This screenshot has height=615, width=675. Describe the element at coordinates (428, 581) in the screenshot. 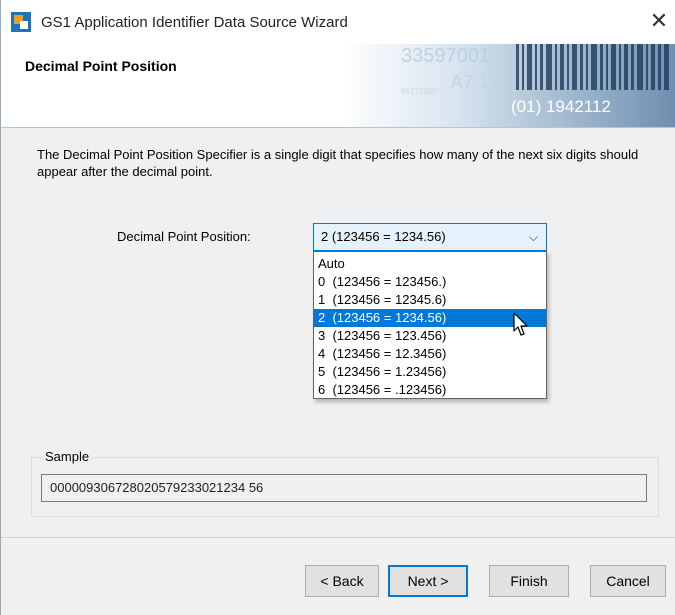

I see `next-button: Next >` at that location.